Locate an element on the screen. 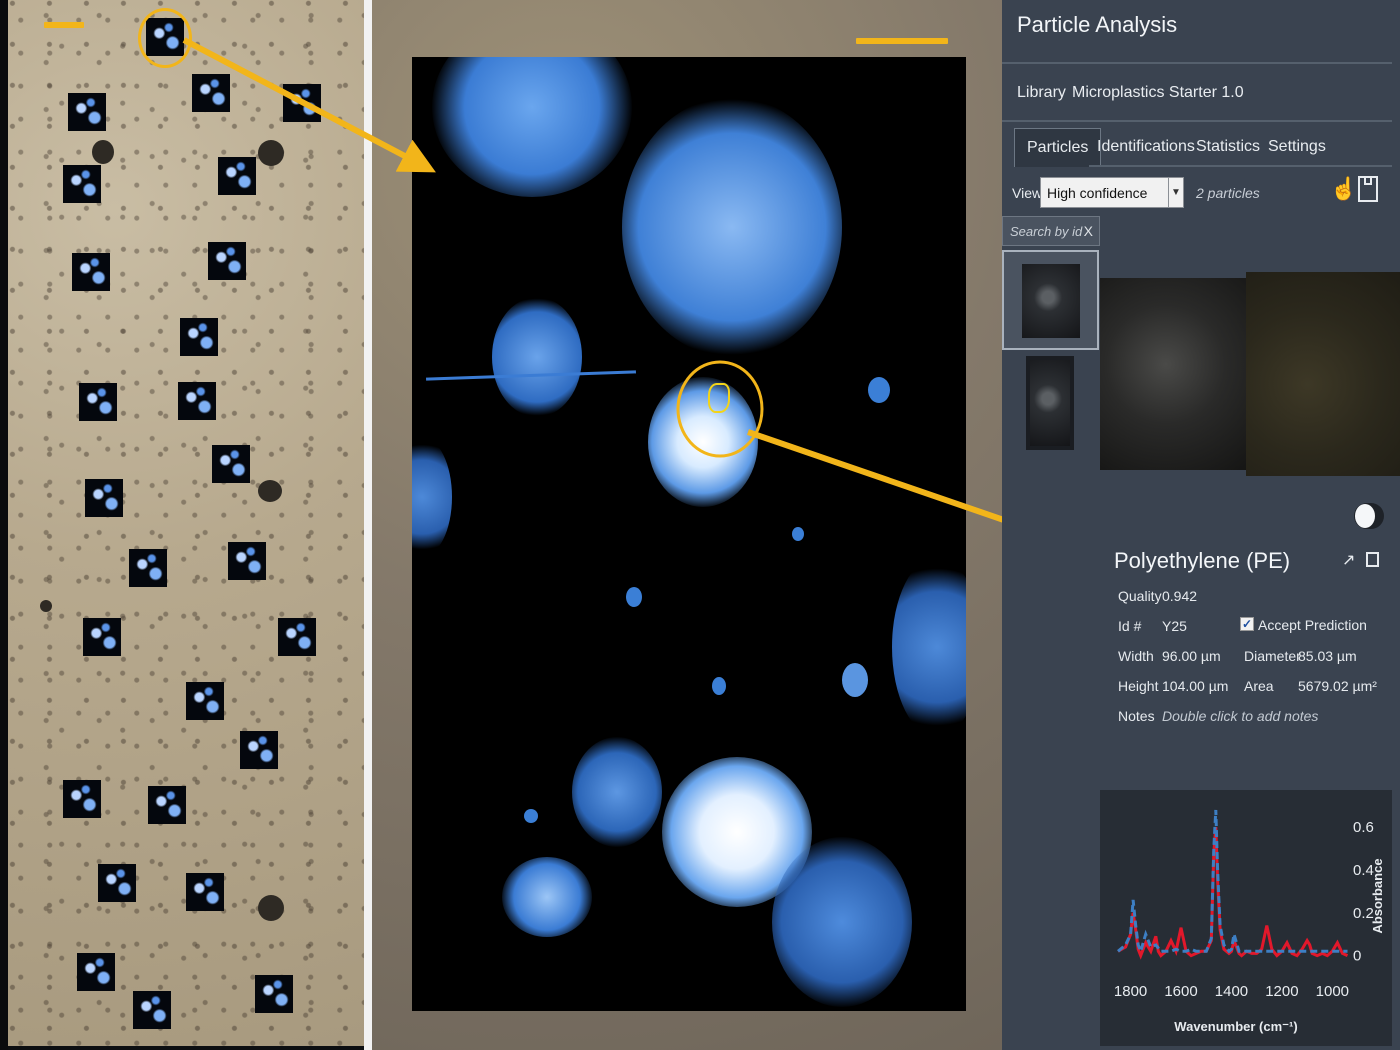 This screenshot has width=1400, height=1050. checkbox-icon: ✓ is located at coordinates (1247, 624).